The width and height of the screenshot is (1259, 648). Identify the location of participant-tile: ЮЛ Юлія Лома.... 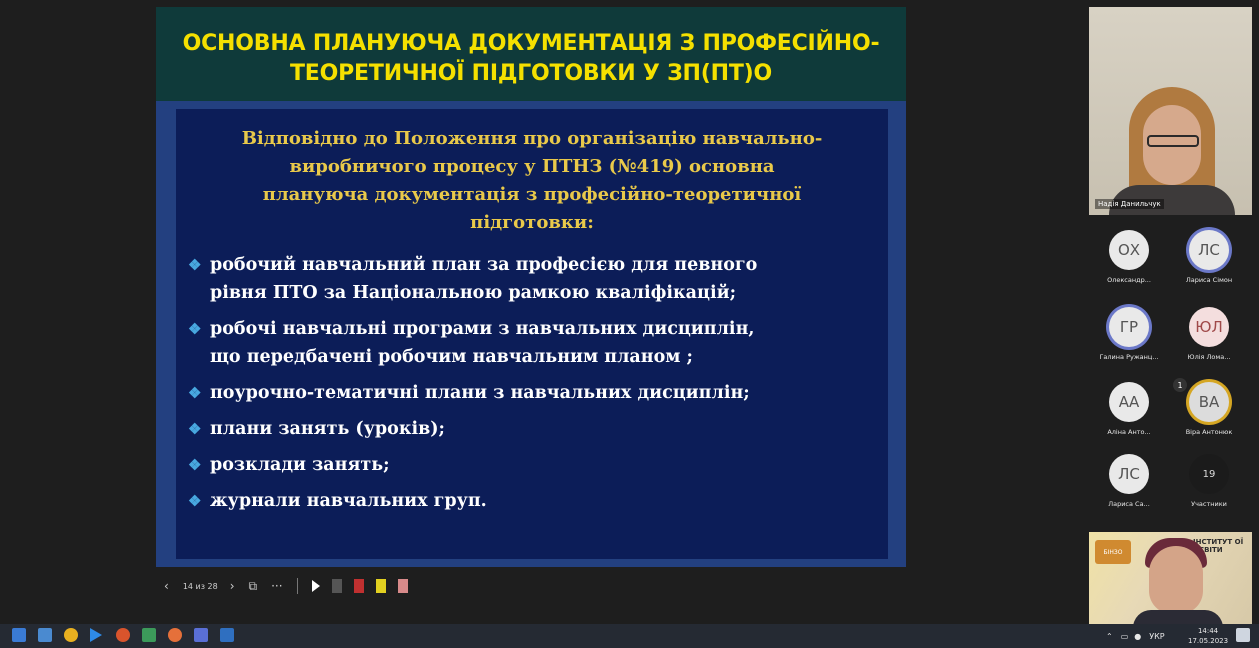
(1209, 337).